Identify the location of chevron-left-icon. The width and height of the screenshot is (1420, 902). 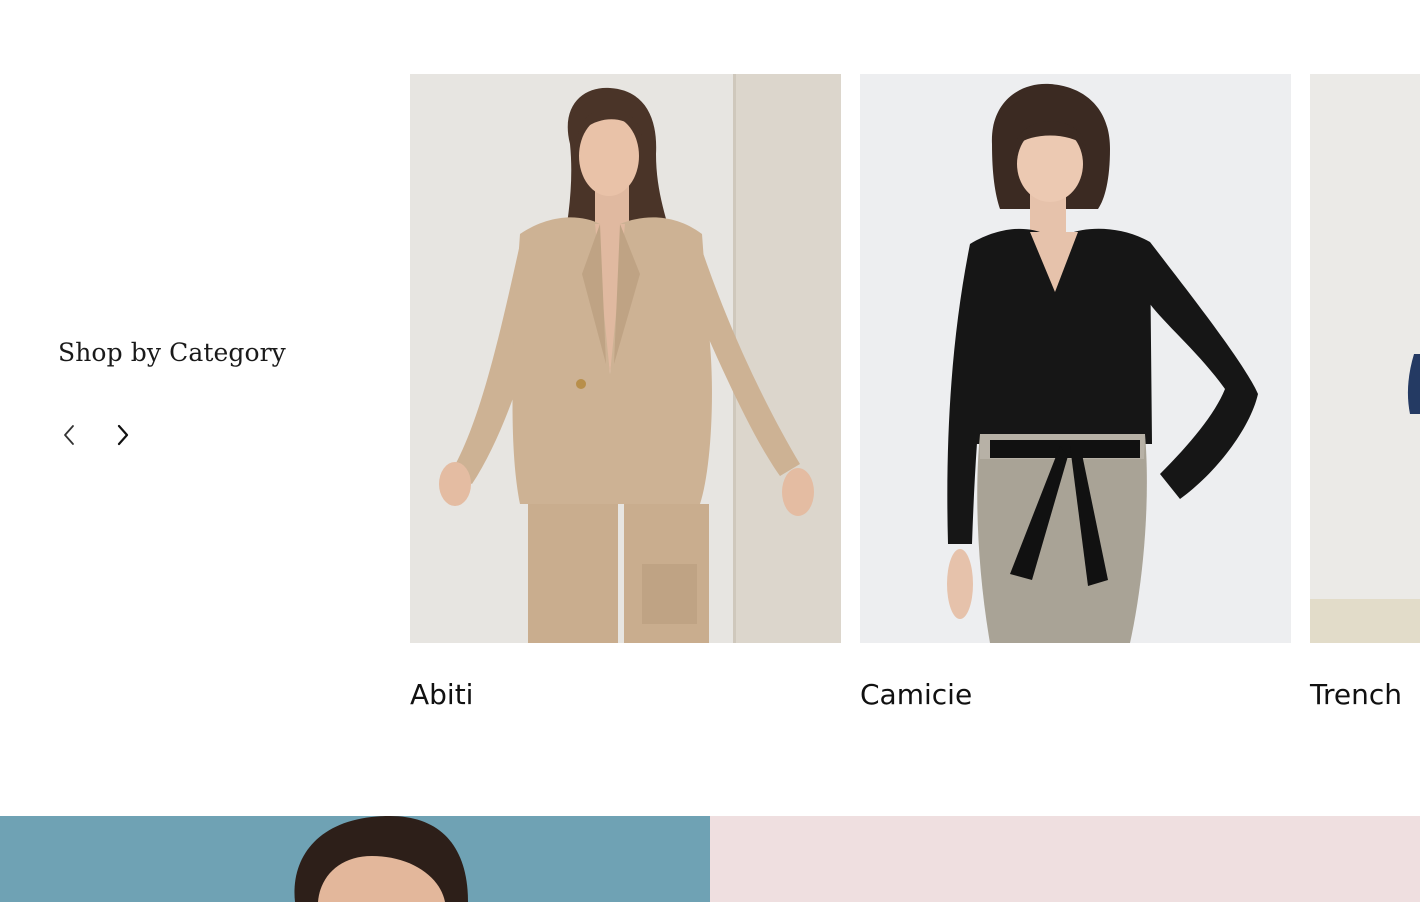
(69, 435).